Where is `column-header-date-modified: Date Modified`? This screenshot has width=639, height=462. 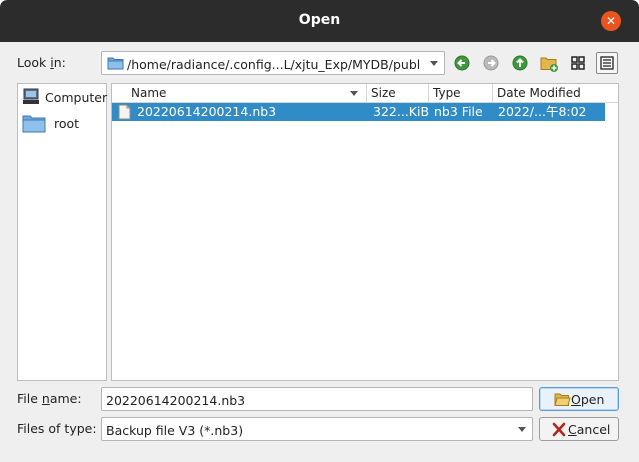
column-header-date-modified: Date Modified is located at coordinates (549, 93).